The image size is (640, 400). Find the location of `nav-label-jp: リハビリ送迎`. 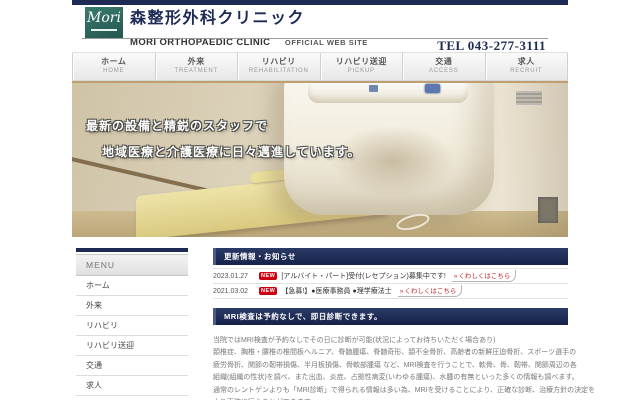

nav-label-jp: リハビリ送迎 is located at coordinates (361, 61).